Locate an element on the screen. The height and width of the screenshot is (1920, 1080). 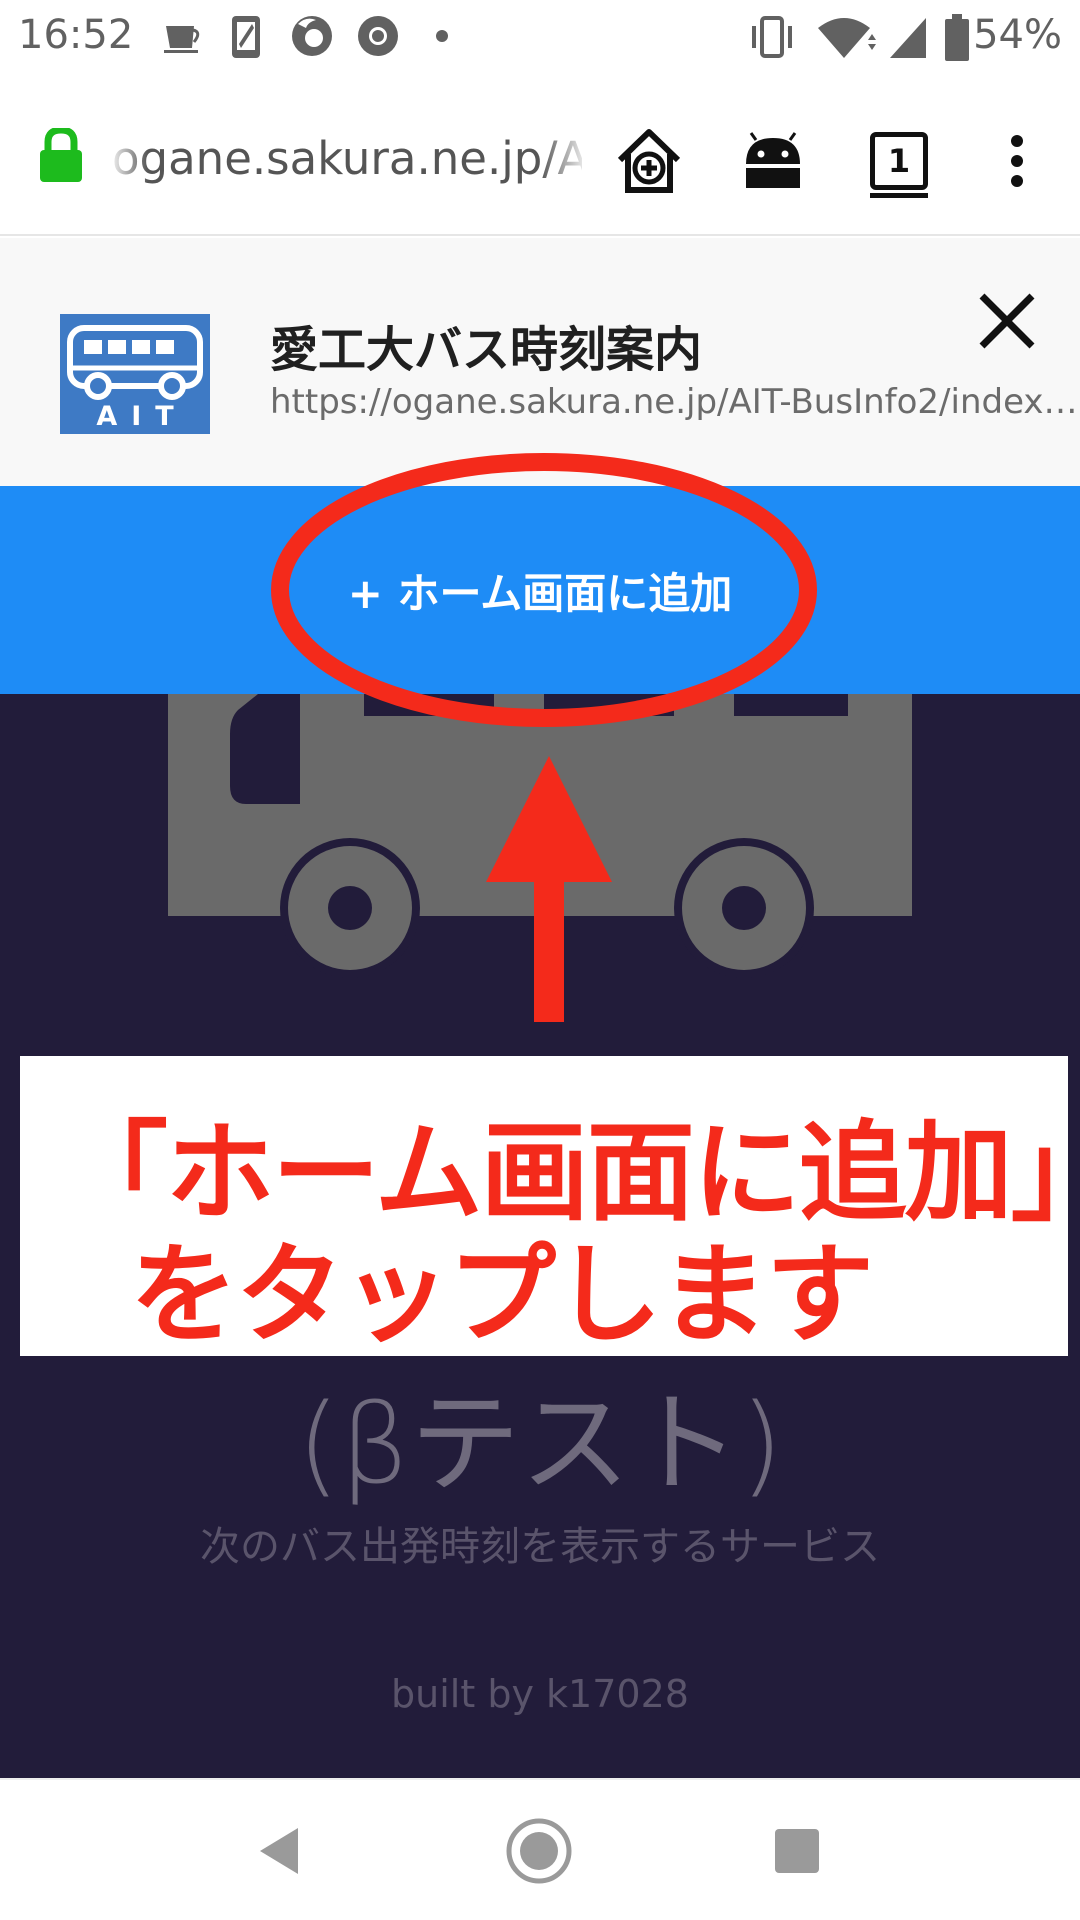
vibrate-icon is located at coordinates (772, 37).